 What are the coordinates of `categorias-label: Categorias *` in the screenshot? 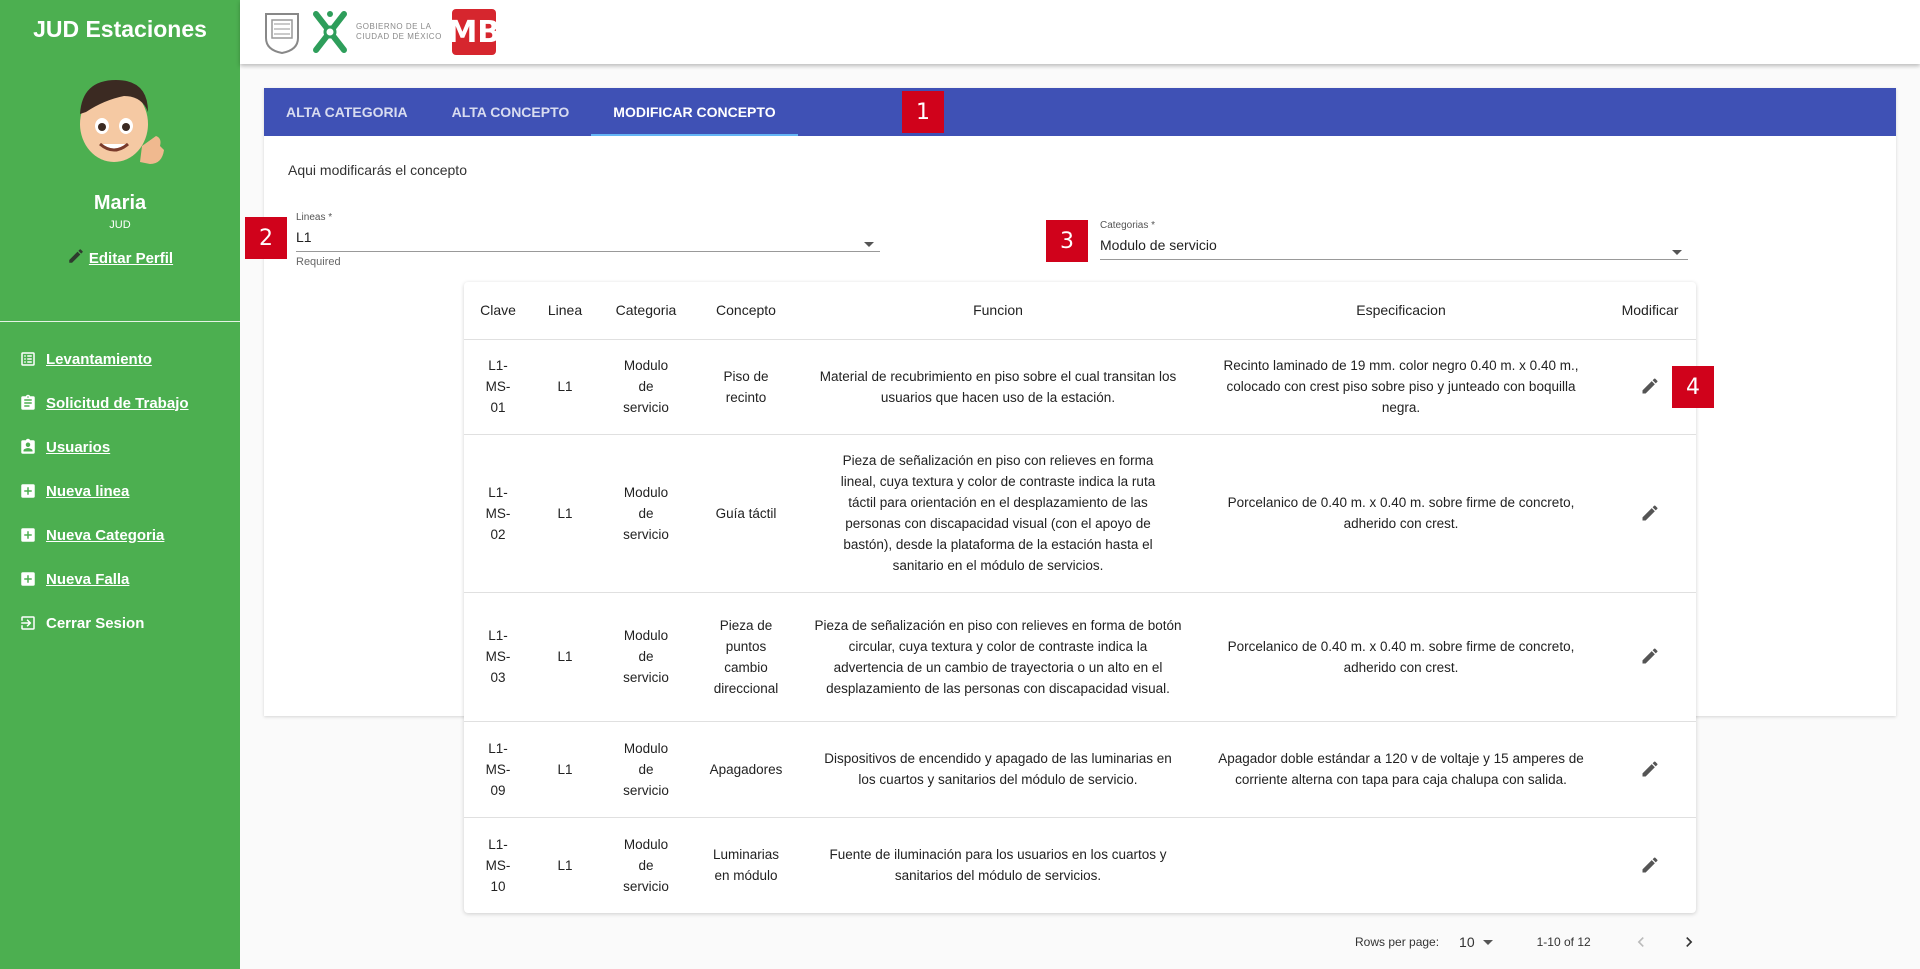 It's located at (1128, 225).